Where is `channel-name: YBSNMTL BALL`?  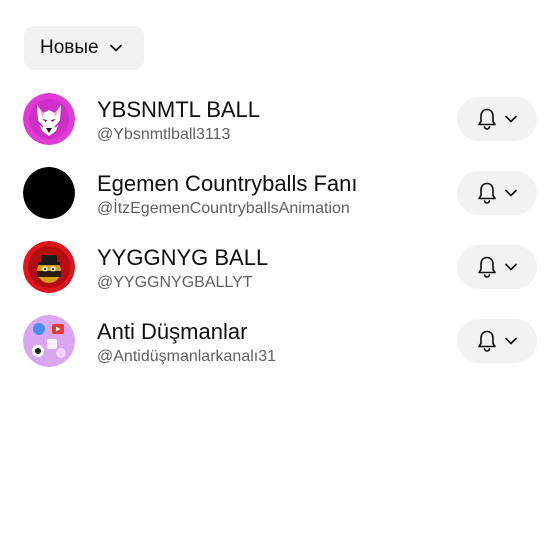
channel-name: YBSNMTL BALL is located at coordinates (178, 110).